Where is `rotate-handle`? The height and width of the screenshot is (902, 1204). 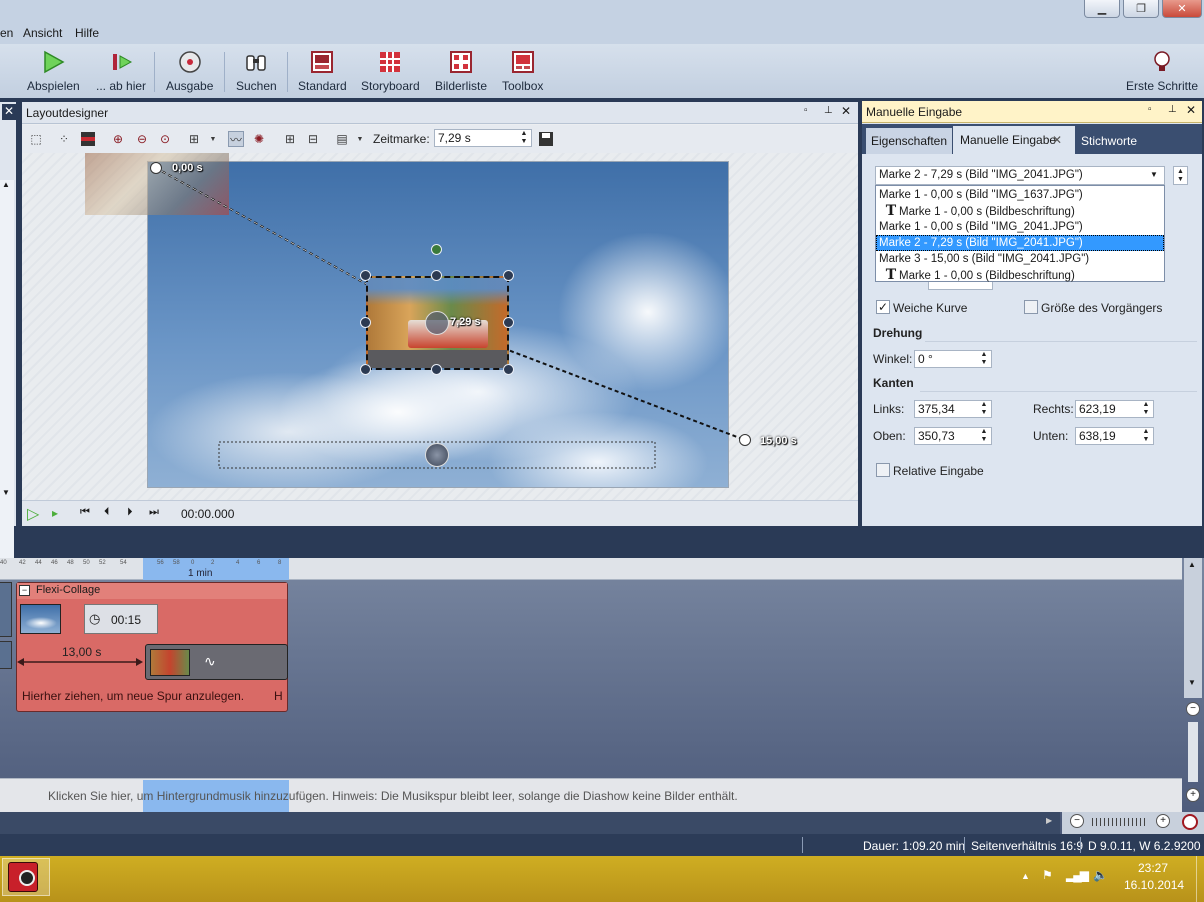 rotate-handle is located at coordinates (436, 249).